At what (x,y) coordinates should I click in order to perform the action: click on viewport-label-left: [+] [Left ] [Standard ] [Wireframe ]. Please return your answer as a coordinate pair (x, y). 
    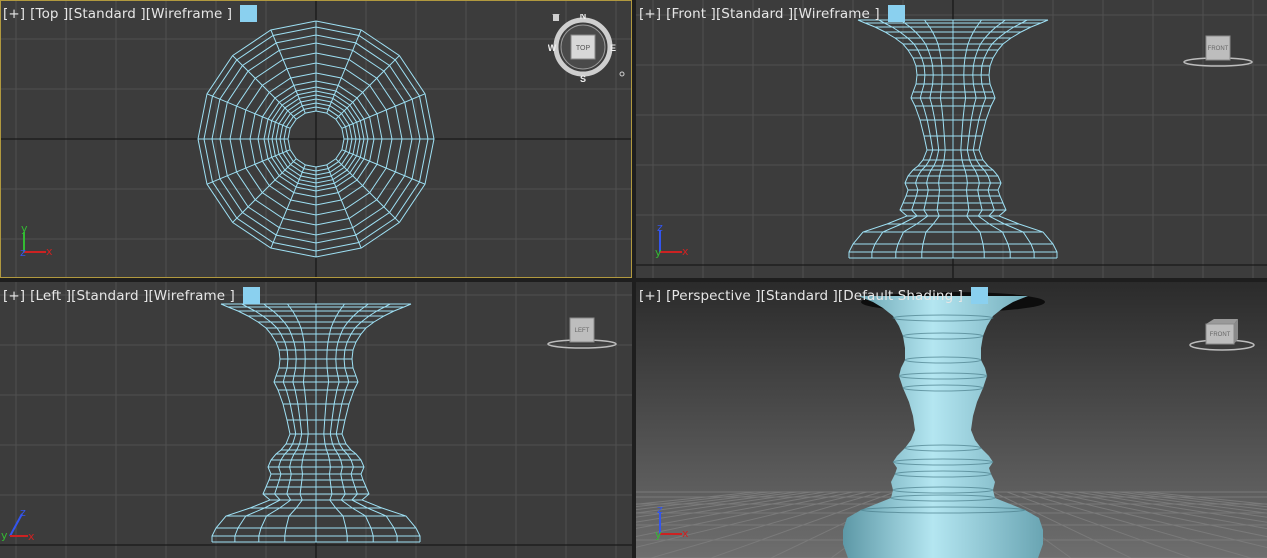
    Looking at the image, I should click on (131, 295).